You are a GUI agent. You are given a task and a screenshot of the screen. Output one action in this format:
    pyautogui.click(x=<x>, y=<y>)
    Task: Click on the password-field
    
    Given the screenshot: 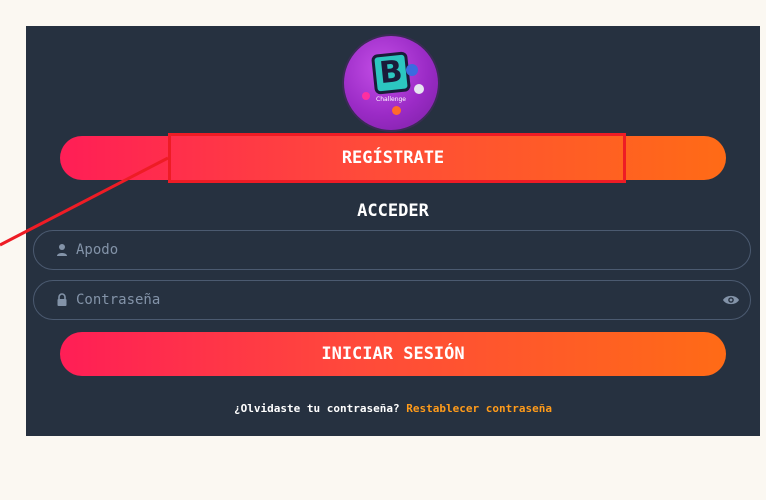 What is the action you would take?
    pyautogui.click(x=392, y=300)
    